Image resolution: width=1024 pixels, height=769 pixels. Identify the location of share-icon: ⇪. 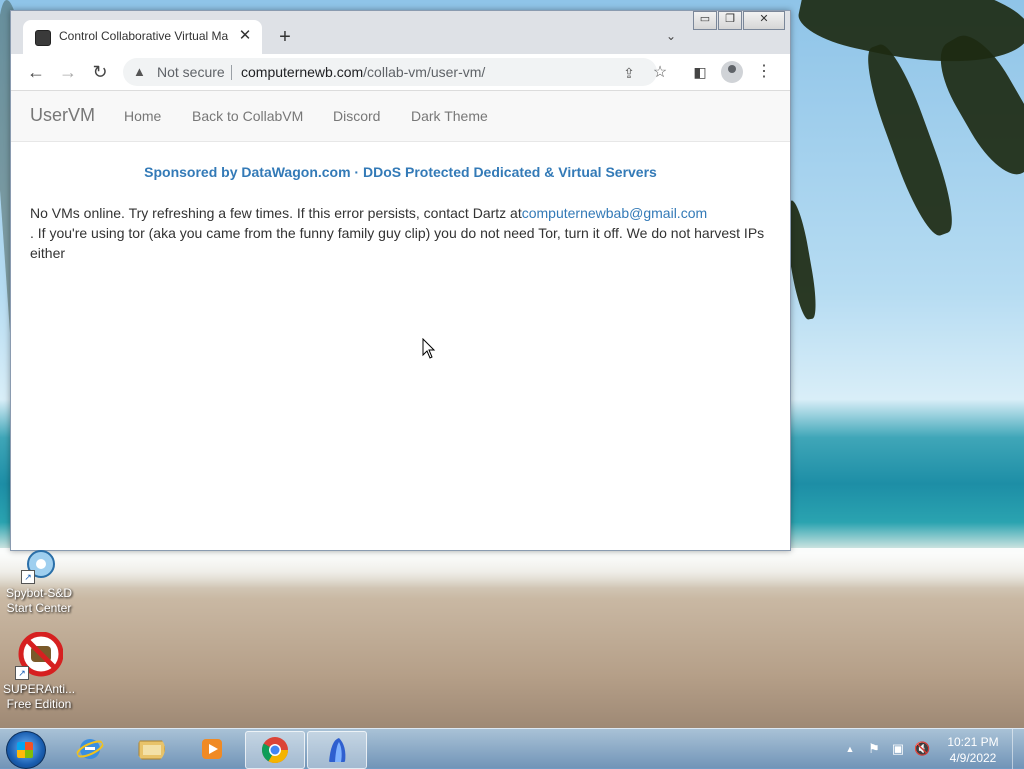
(629, 73).